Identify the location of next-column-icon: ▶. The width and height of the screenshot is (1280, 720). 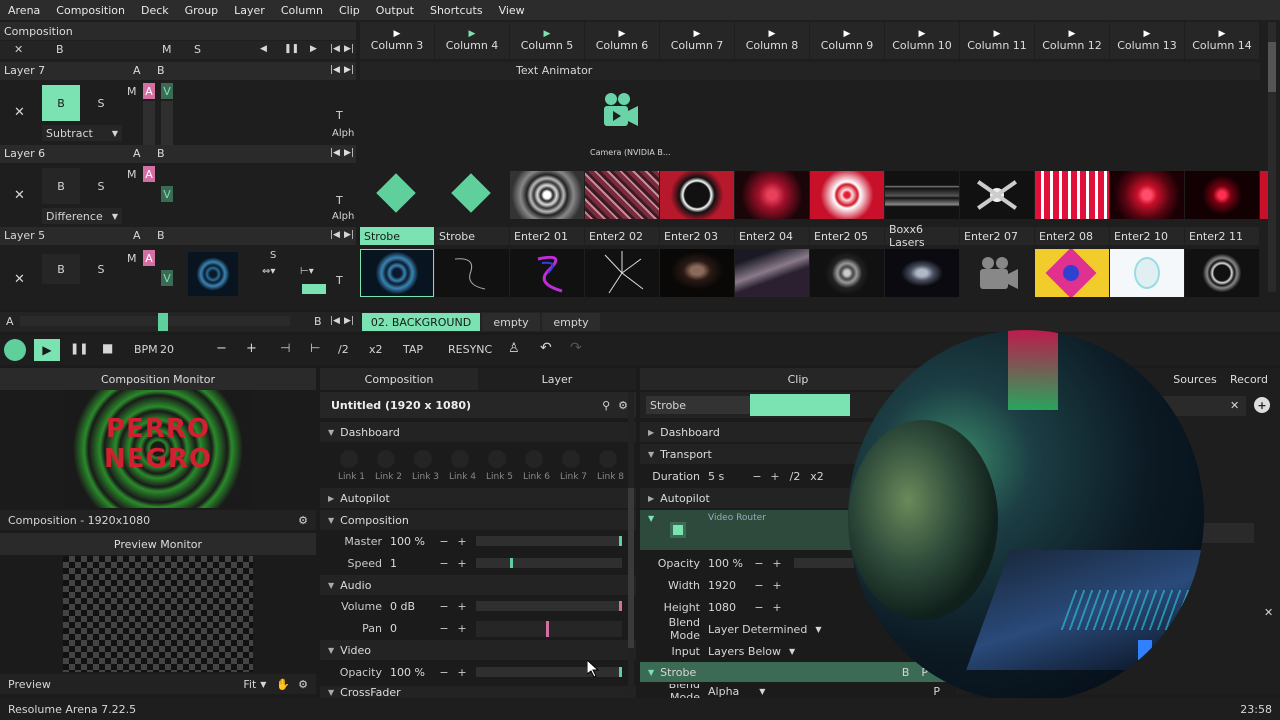
(313, 49).